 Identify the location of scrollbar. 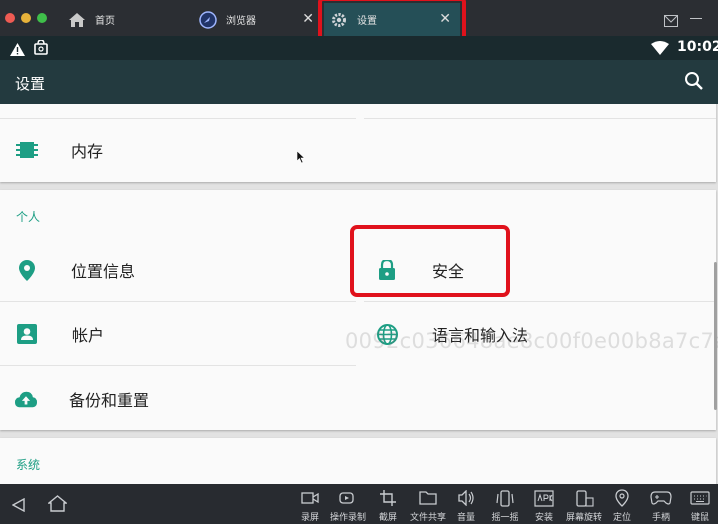
(715, 336).